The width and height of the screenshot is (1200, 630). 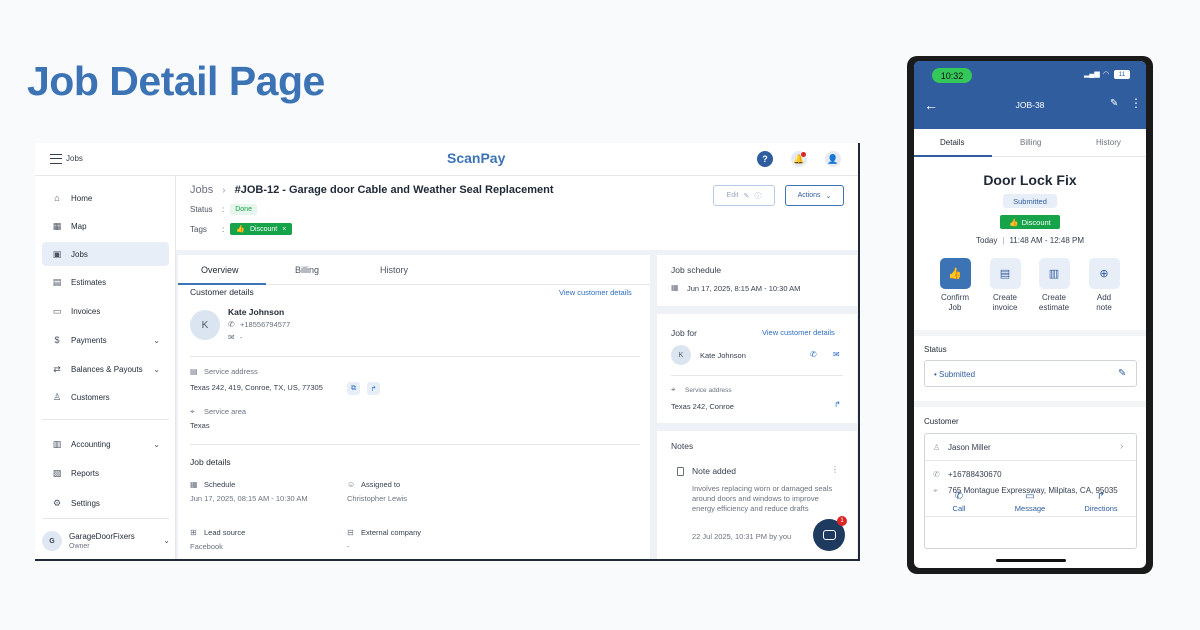 What do you see at coordinates (105, 226) in the screenshot?
I see `sidebar-item-map: ▦ Map` at bounding box center [105, 226].